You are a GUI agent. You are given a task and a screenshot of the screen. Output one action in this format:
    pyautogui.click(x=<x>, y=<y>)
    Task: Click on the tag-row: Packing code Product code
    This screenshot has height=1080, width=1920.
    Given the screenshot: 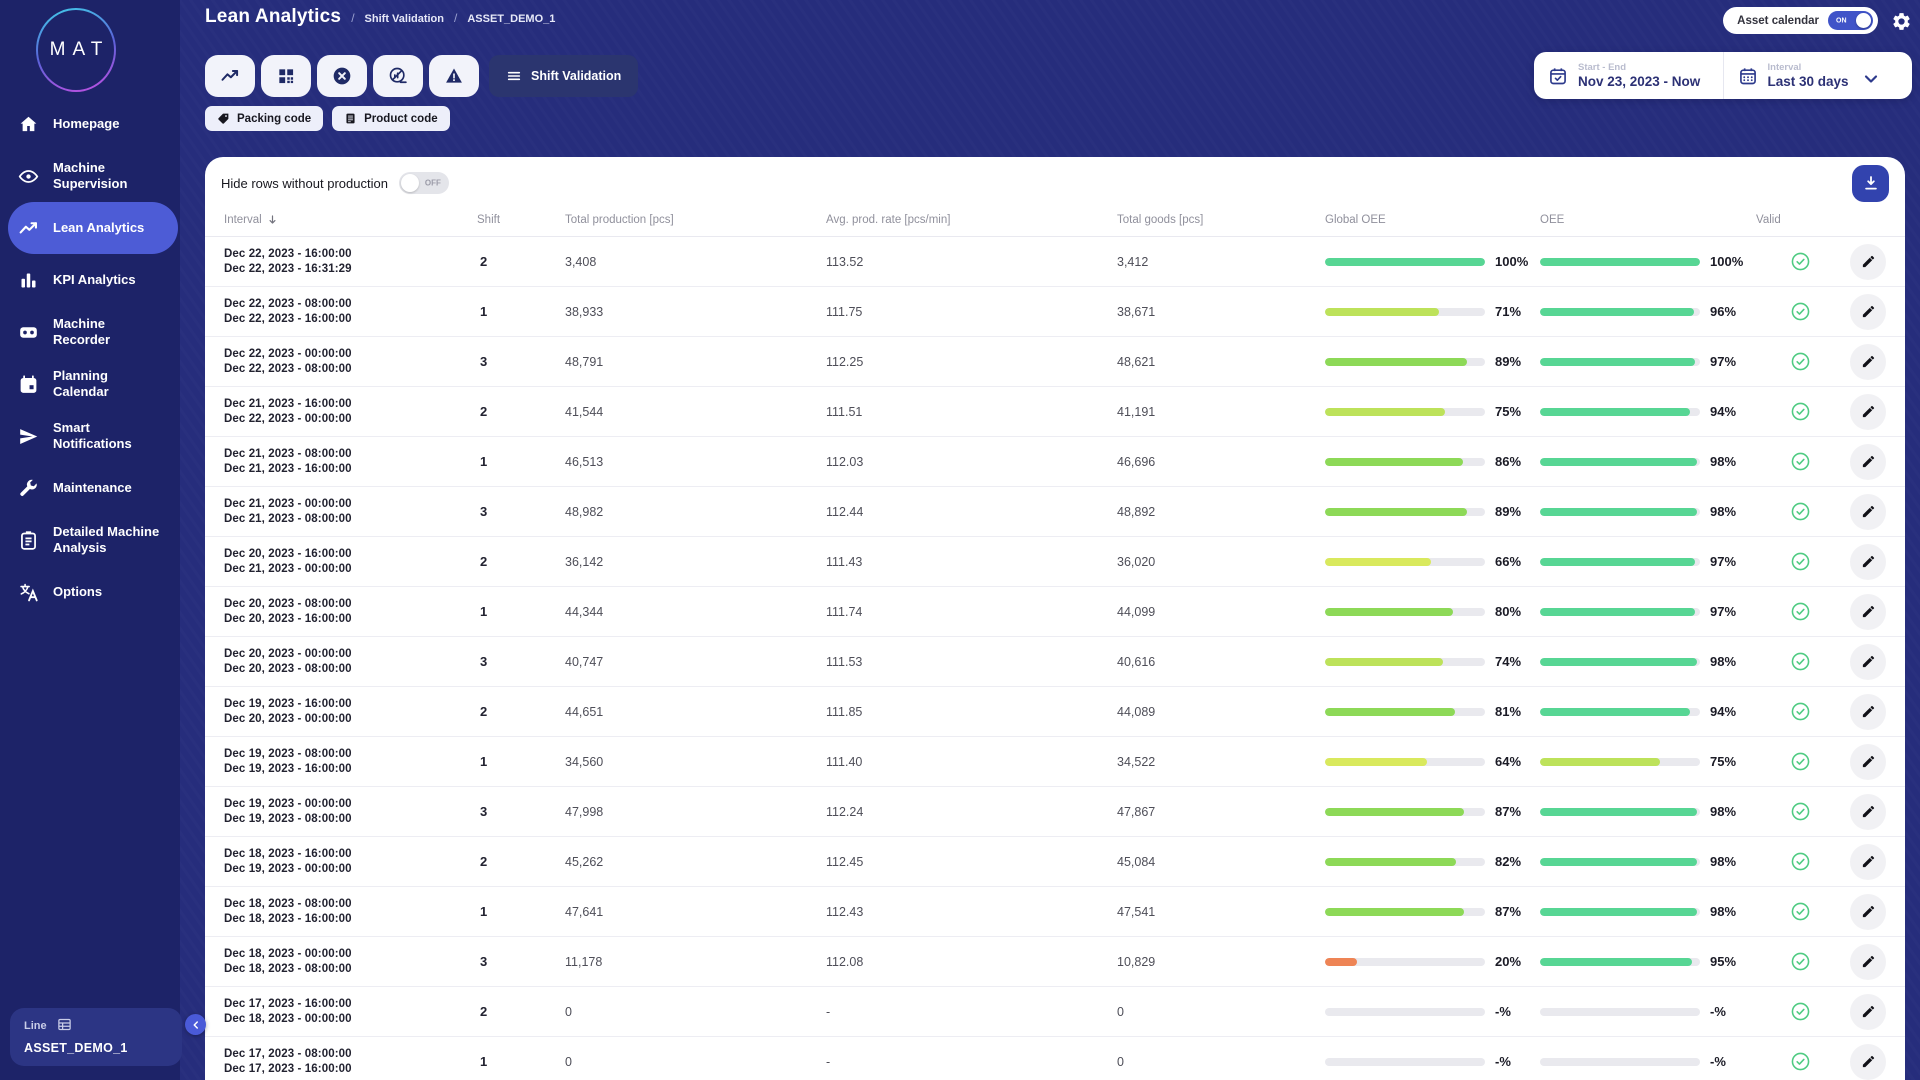 What is the action you would take?
    pyautogui.click(x=327, y=118)
    